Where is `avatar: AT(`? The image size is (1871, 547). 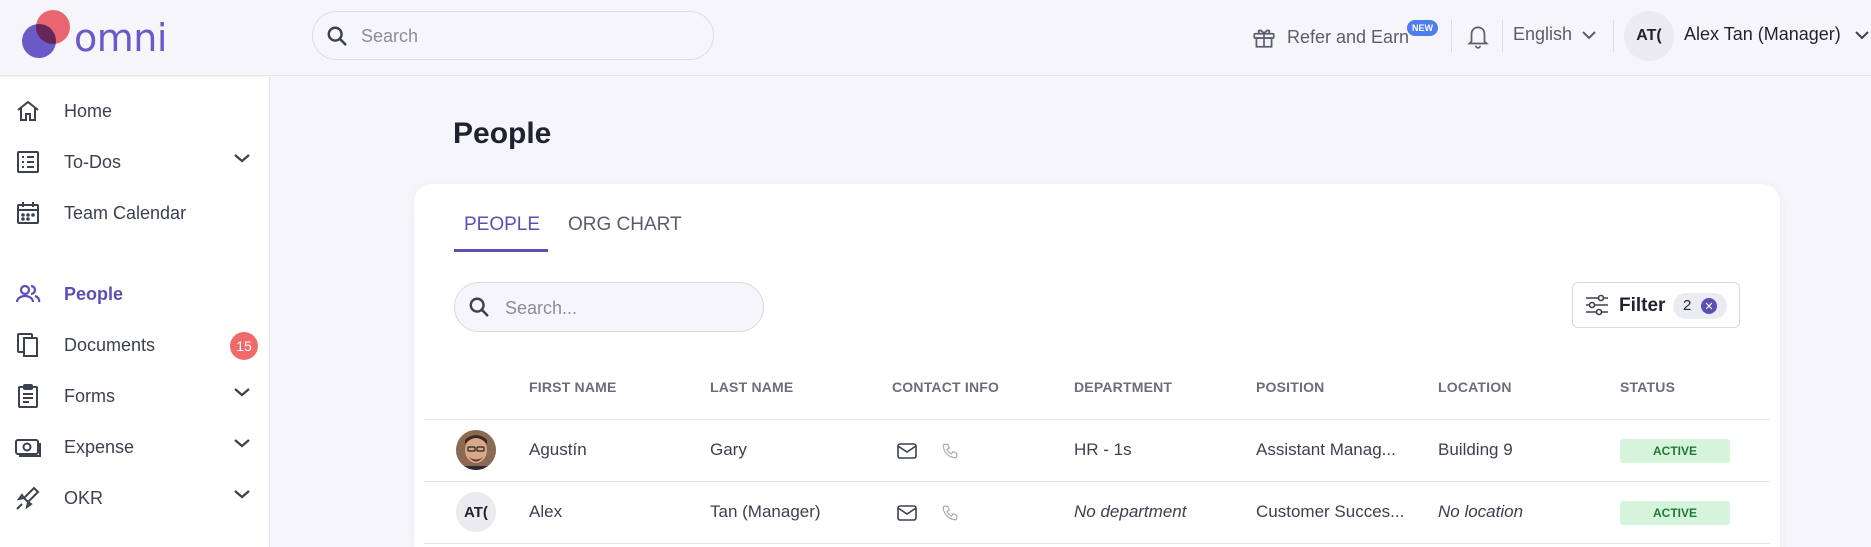
avatar: AT( is located at coordinates (476, 512).